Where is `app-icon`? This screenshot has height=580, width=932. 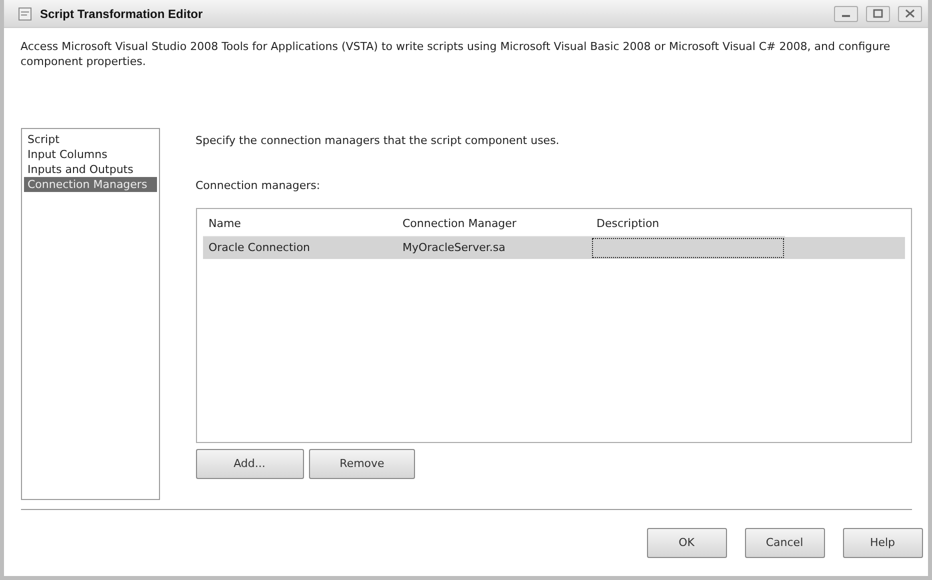 app-icon is located at coordinates (25, 13).